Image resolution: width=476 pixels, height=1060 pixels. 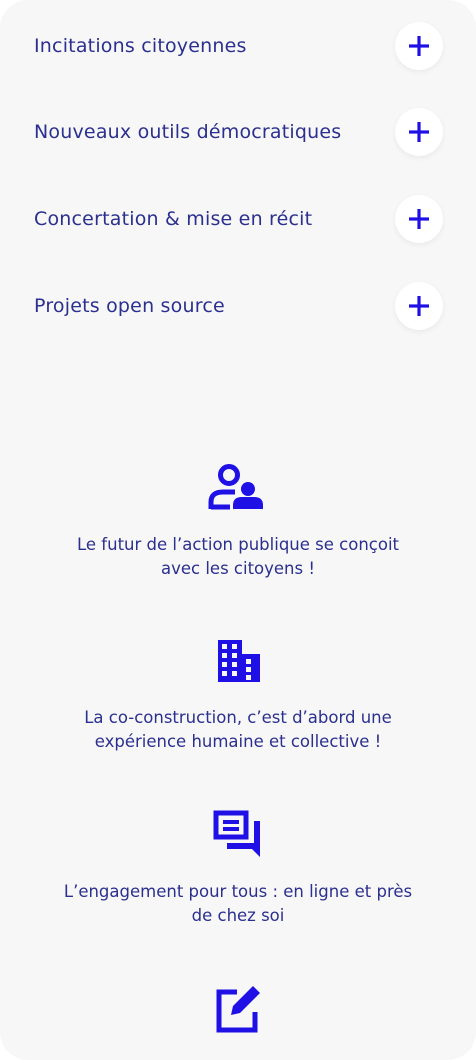 I want to click on building-icon, so click(x=239, y=661).